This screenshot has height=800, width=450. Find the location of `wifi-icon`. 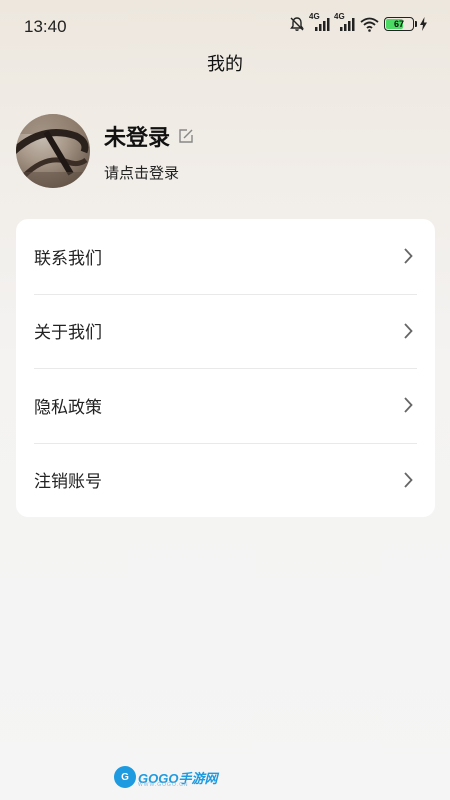

wifi-icon is located at coordinates (369, 24).